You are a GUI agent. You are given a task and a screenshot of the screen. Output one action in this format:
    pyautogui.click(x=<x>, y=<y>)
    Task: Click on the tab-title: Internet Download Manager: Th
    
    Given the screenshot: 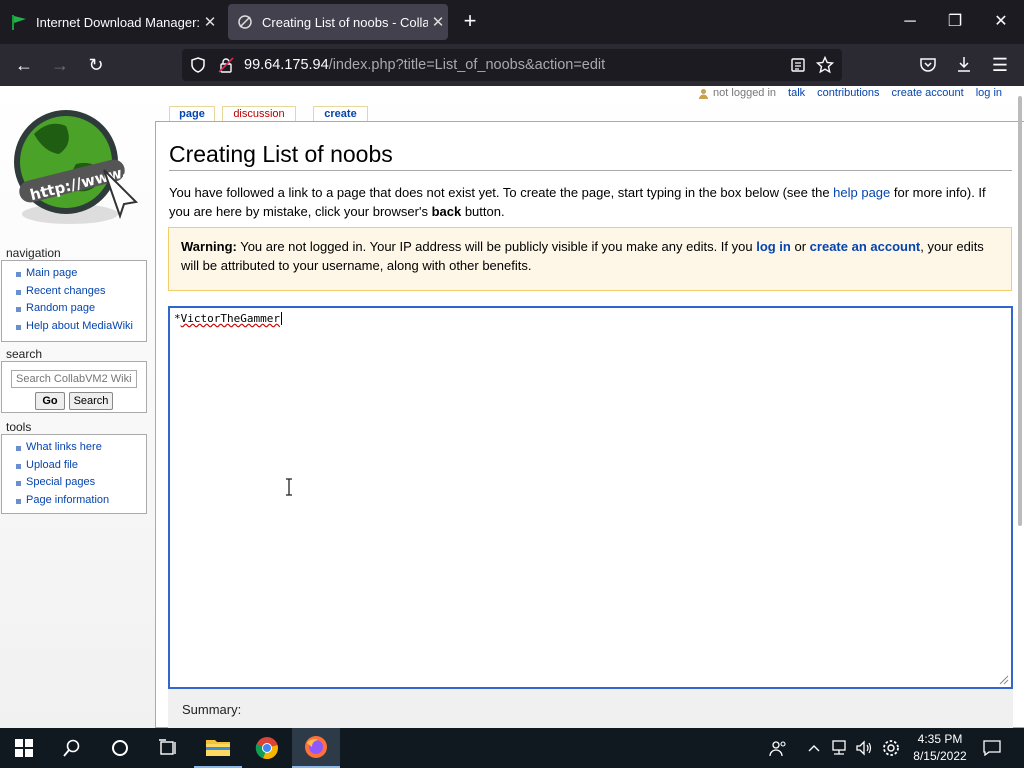 What is the action you would take?
    pyautogui.click(x=118, y=22)
    